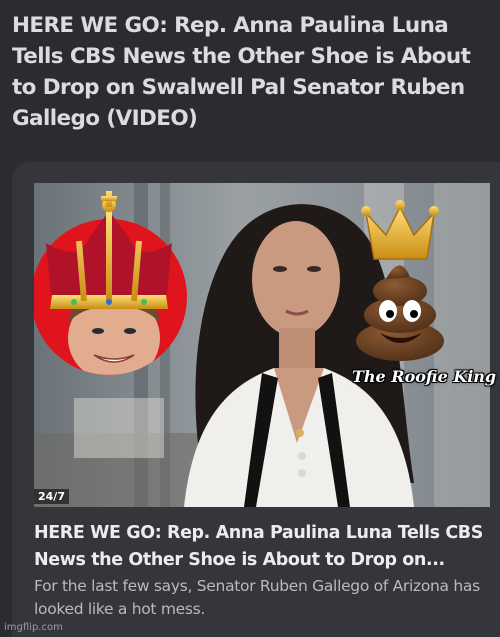 The height and width of the screenshot is (637, 500). What do you see at coordinates (424, 376) in the screenshot?
I see `overlay-caption: The Roofie King` at bounding box center [424, 376].